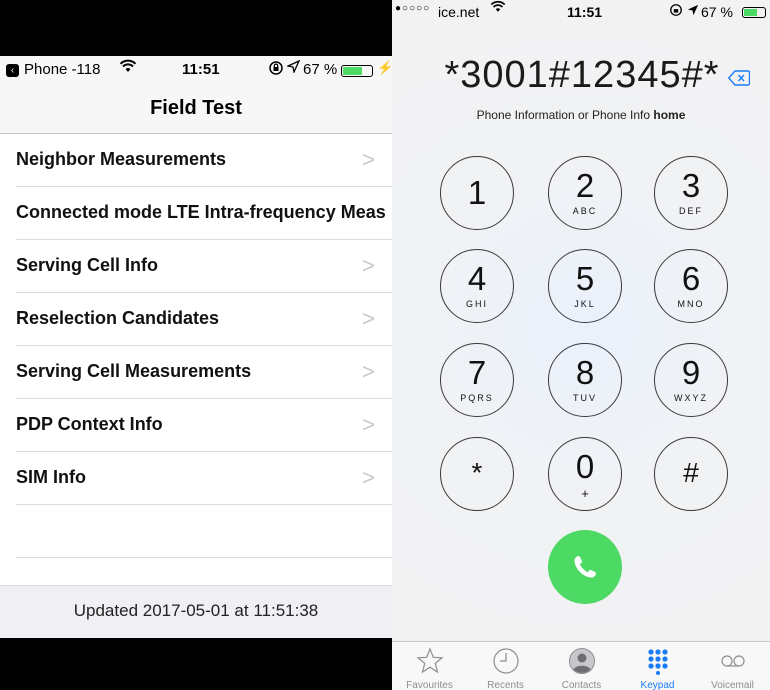 The height and width of the screenshot is (690, 770). What do you see at coordinates (658, 662) in the screenshot?
I see `keypad-icon` at bounding box center [658, 662].